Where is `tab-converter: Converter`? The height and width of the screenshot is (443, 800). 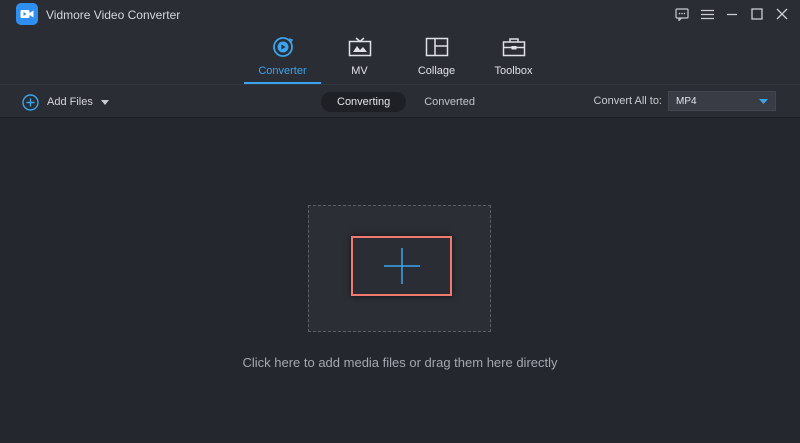
tab-converter: Converter is located at coordinates (282, 59).